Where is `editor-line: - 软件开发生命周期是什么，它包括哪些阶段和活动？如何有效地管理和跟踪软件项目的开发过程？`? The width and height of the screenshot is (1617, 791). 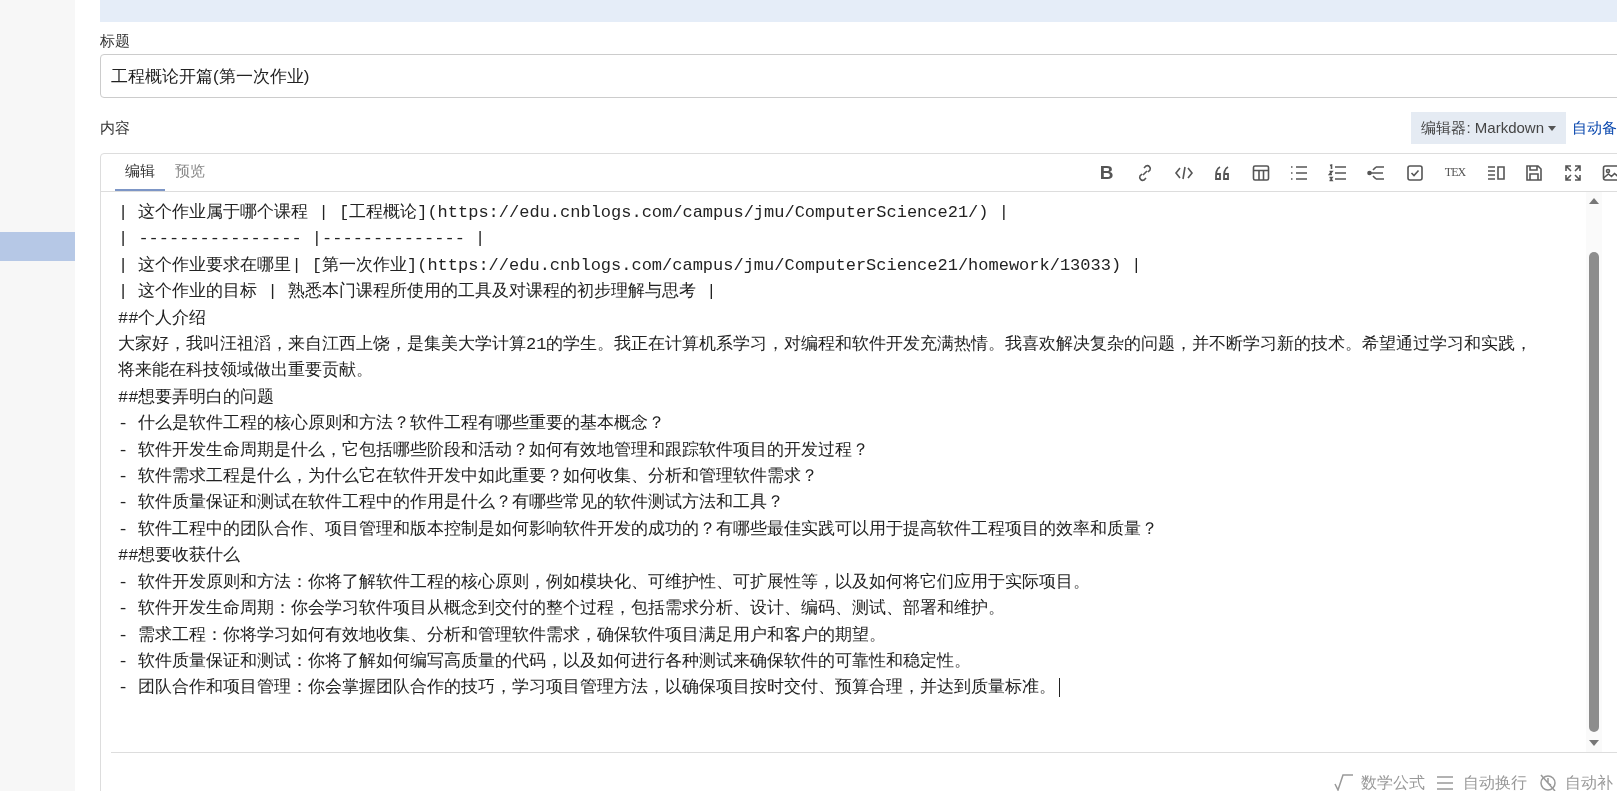 editor-line: - 软件开发生命周期是什么，它包括哪些阶段和活动？如何有效地管理和跟踪软件项目的开发过程？ is located at coordinates (494, 450).